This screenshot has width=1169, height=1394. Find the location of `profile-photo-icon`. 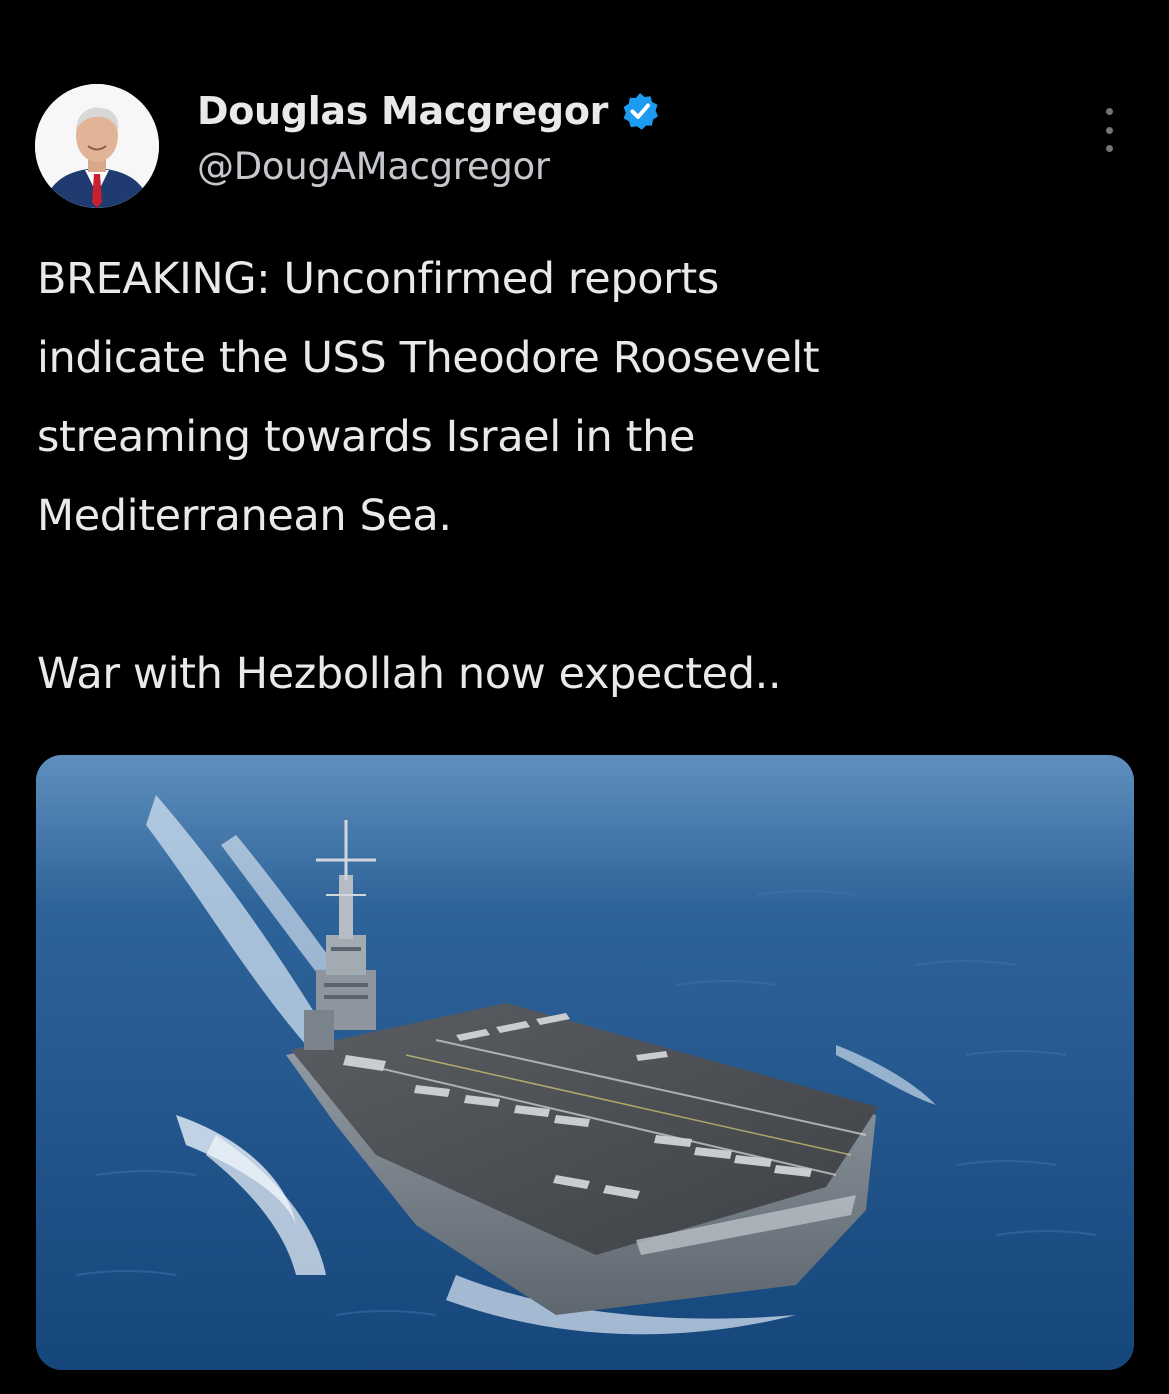

profile-photo-icon is located at coordinates (97, 146).